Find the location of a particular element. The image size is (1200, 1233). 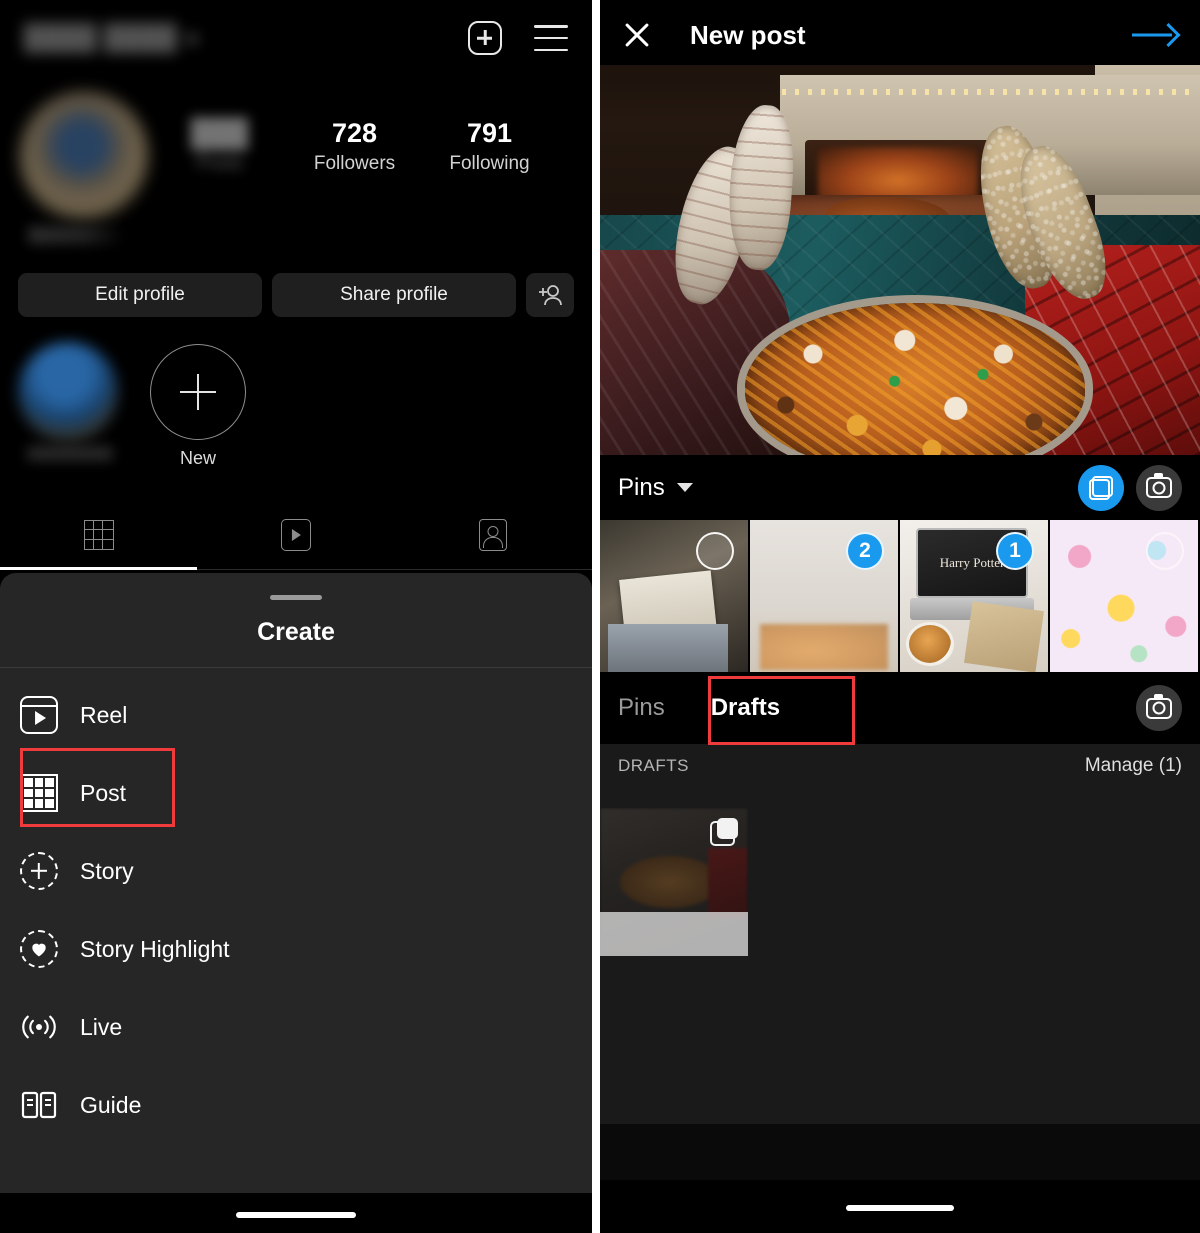

photo-snack-bowl is located at coordinates (915, 379).